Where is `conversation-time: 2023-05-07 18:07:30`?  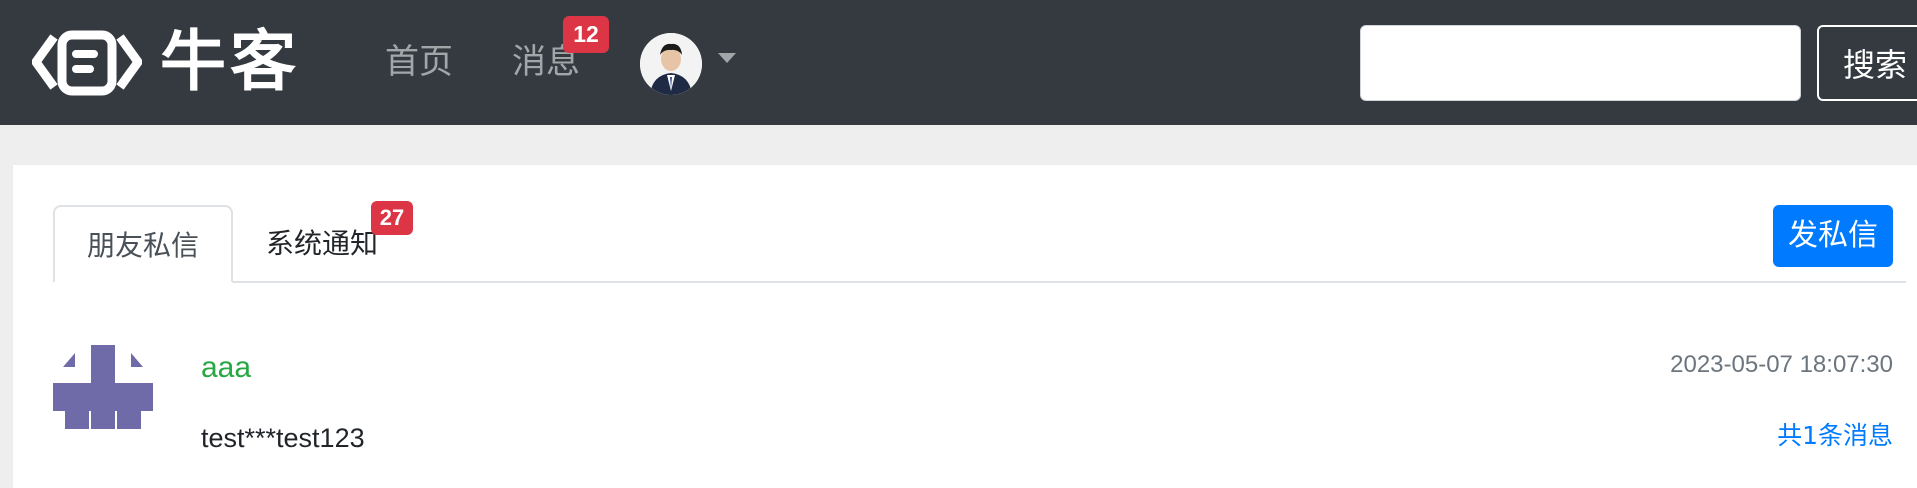
conversation-time: 2023-05-07 18:07:30 is located at coordinates (1781, 364).